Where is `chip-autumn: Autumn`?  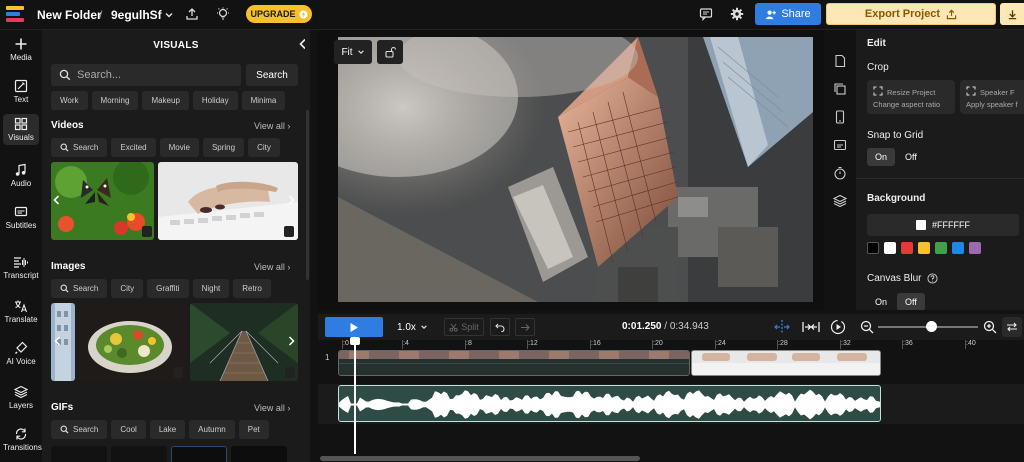
chip-autumn: Autumn is located at coordinates (212, 429).